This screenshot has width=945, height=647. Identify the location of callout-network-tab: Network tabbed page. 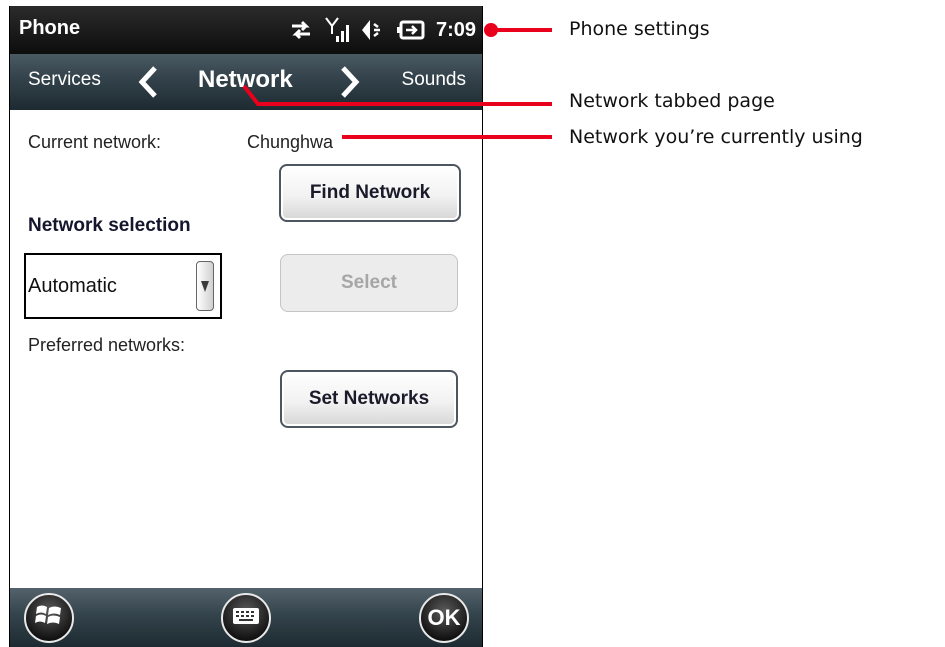
(672, 101).